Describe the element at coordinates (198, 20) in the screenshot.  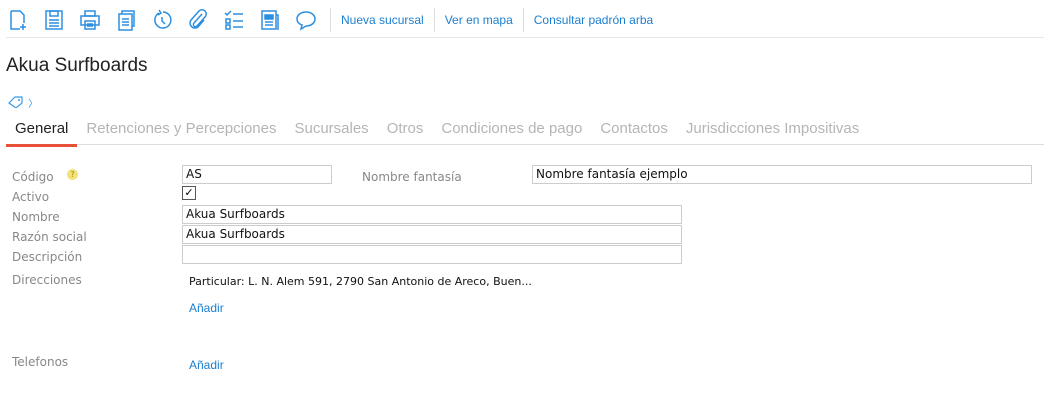
I see `attach-icon` at that location.